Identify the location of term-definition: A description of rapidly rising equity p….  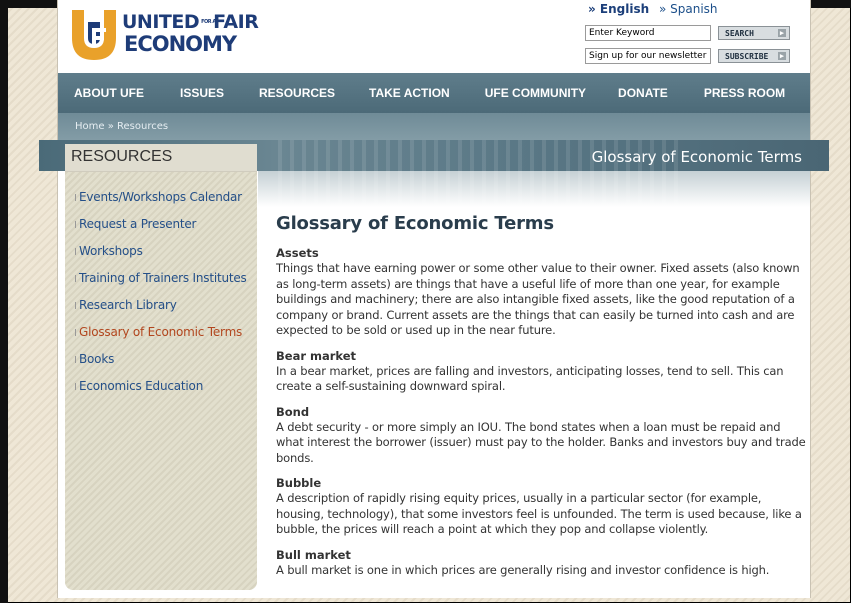
(539, 513).